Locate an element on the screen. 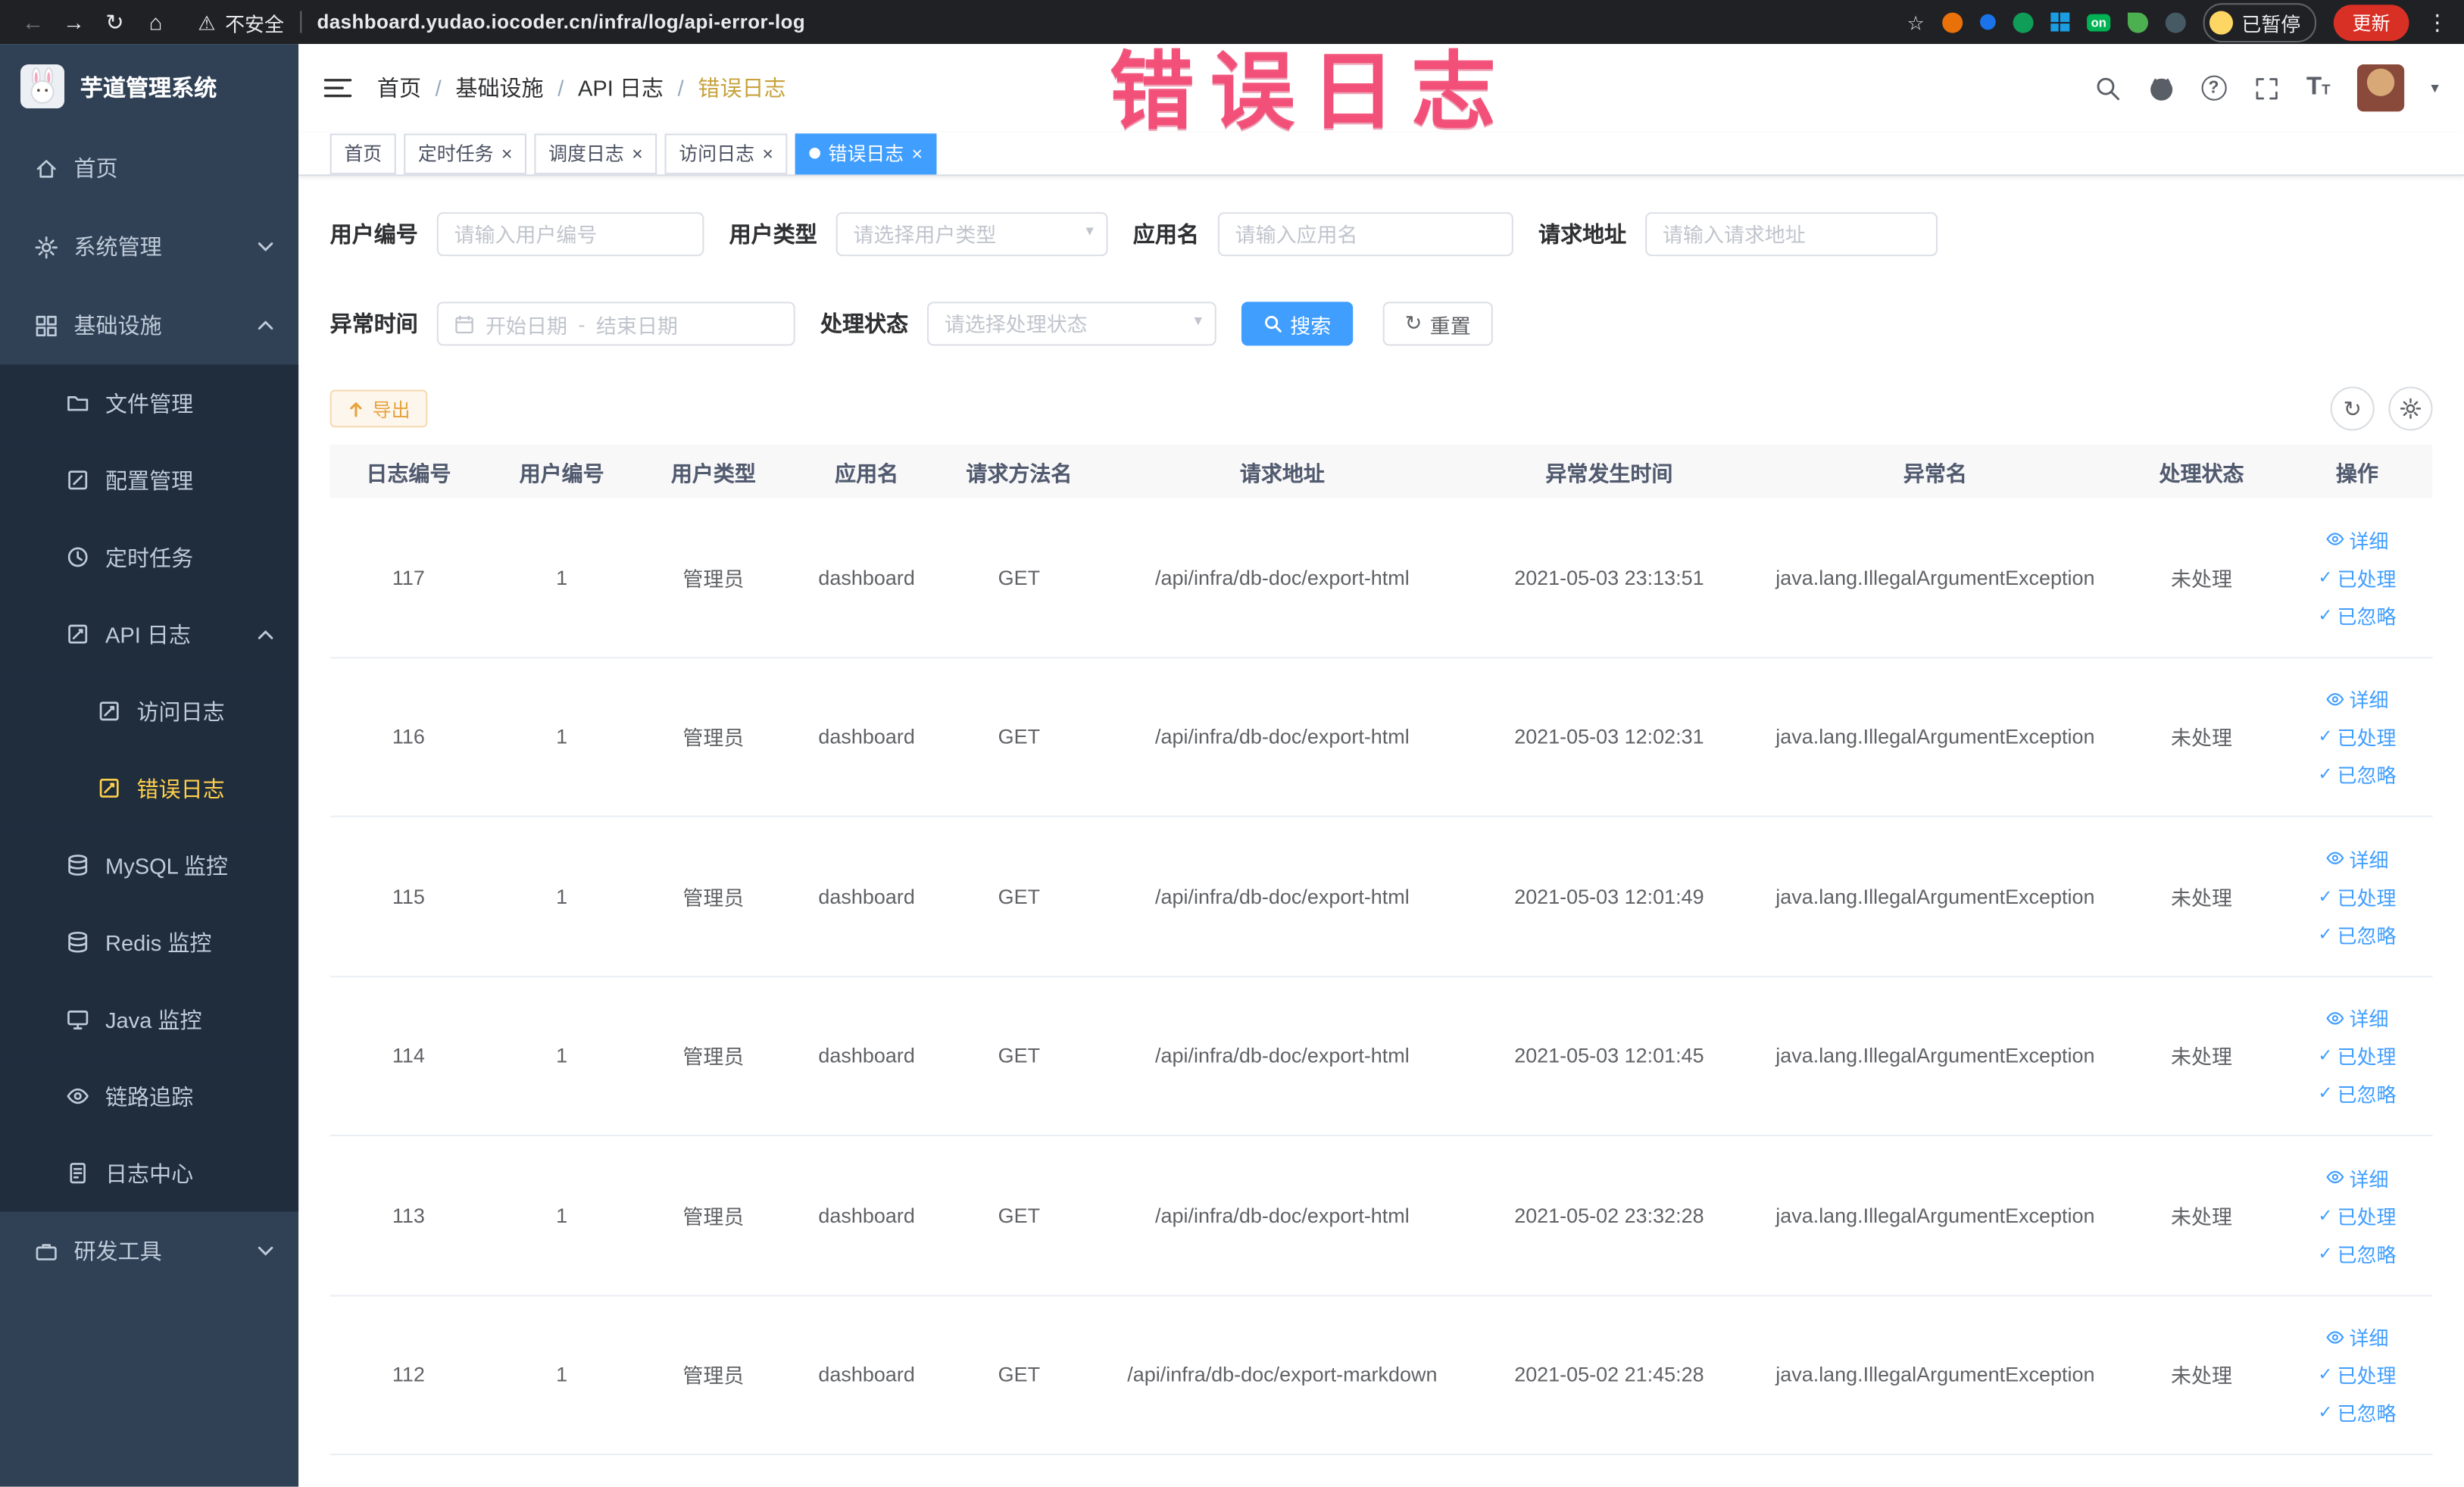 Image resolution: width=2464 pixels, height=1487 pixels. browser-update-button: 更新 is located at coordinates (2371, 22).